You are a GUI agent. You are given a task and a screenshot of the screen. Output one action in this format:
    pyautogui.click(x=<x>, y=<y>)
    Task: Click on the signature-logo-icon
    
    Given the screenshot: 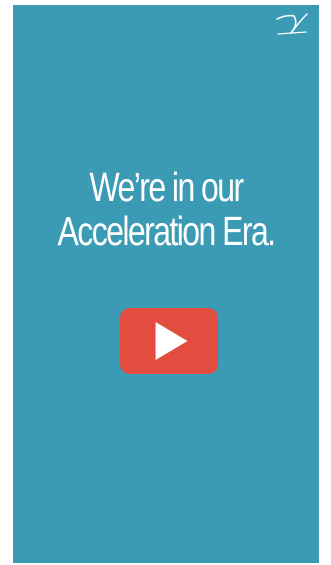 What is the action you would take?
    pyautogui.click(x=292, y=24)
    